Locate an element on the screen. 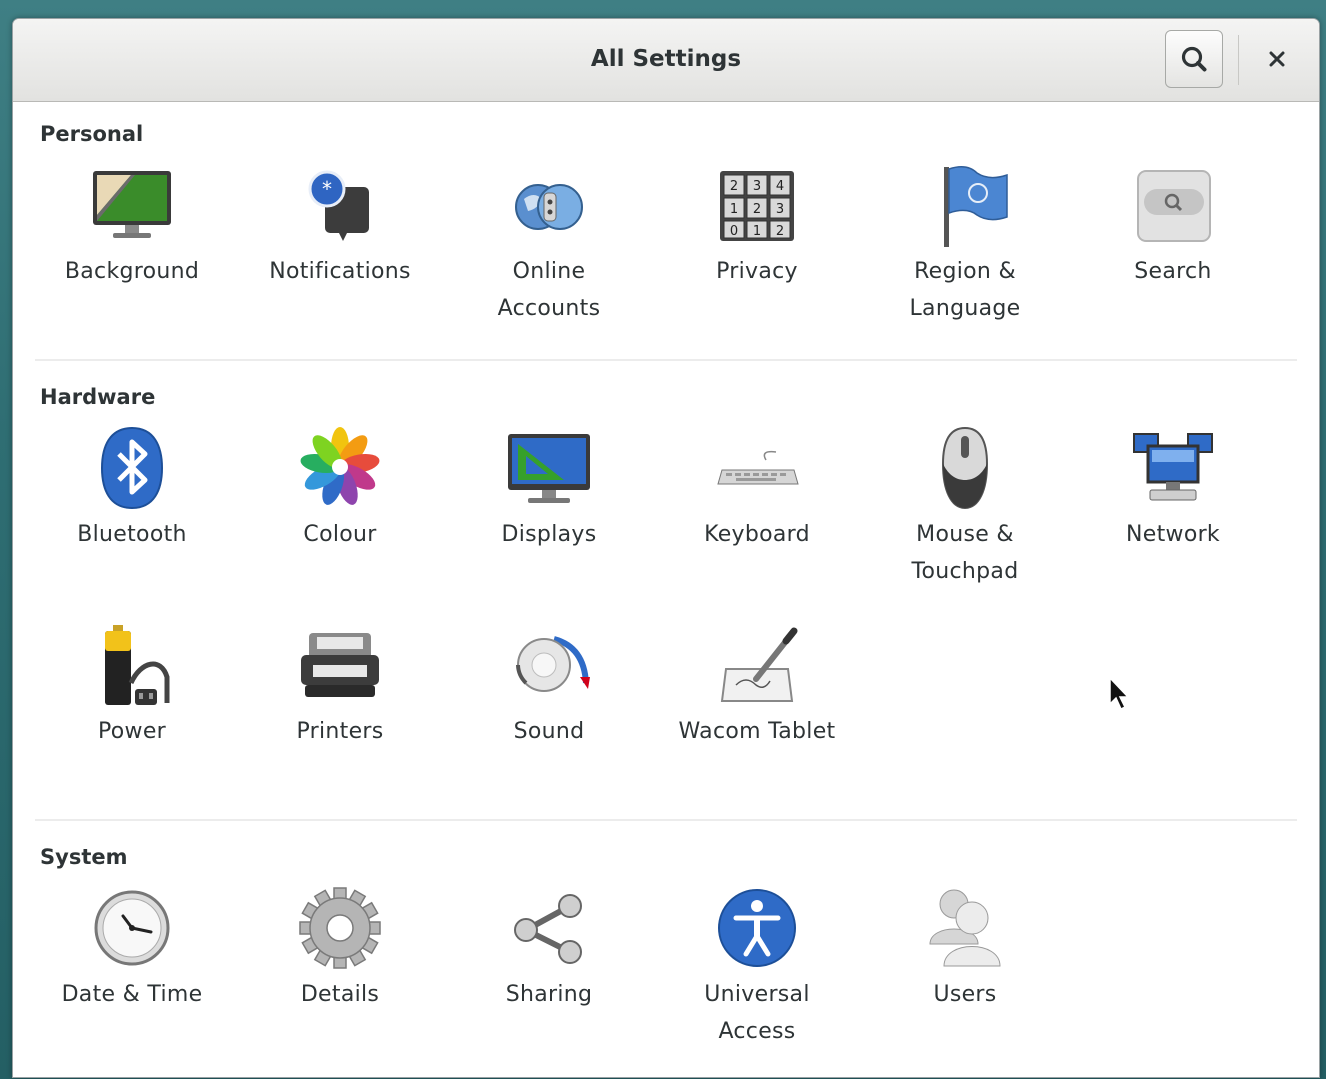  colour-icon is located at coordinates (340, 466).